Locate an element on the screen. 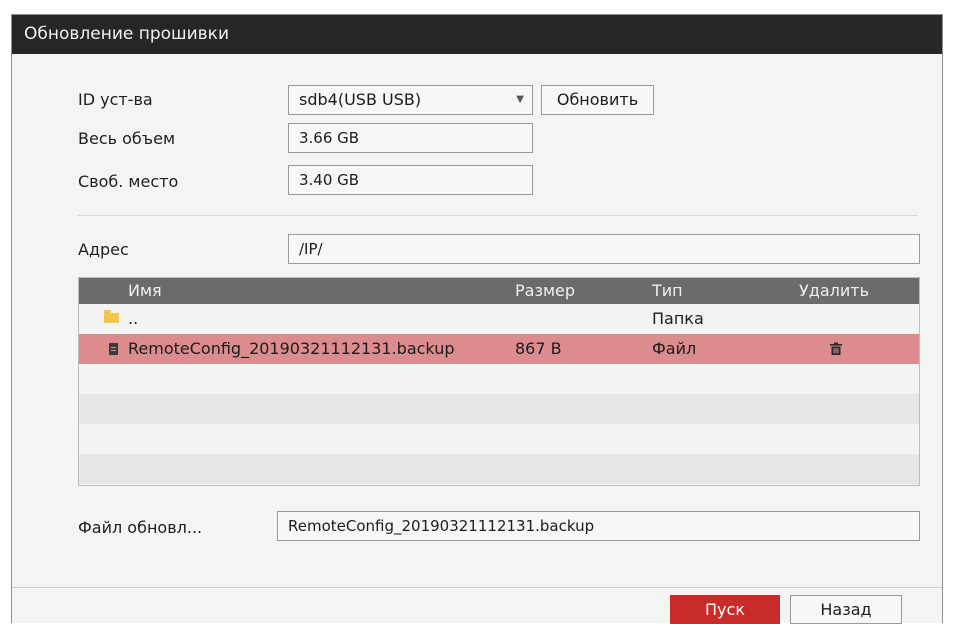  device-id-label: ID уст-ва is located at coordinates (115, 99).